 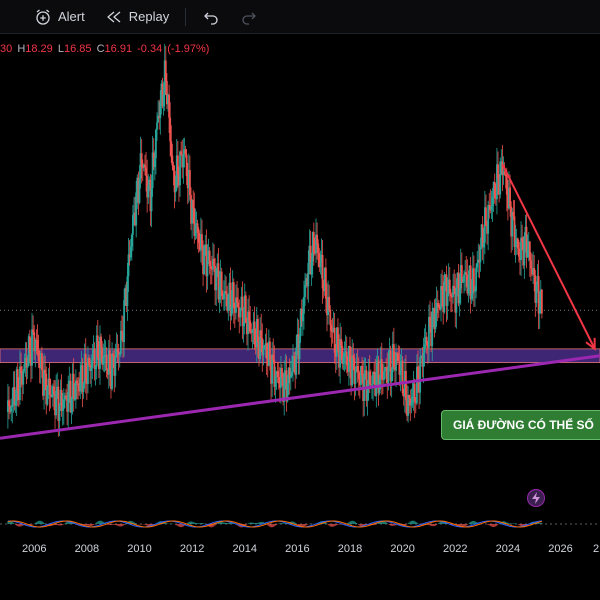 I want to click on year-tick-label: 2016, so click(x=297, y=549).